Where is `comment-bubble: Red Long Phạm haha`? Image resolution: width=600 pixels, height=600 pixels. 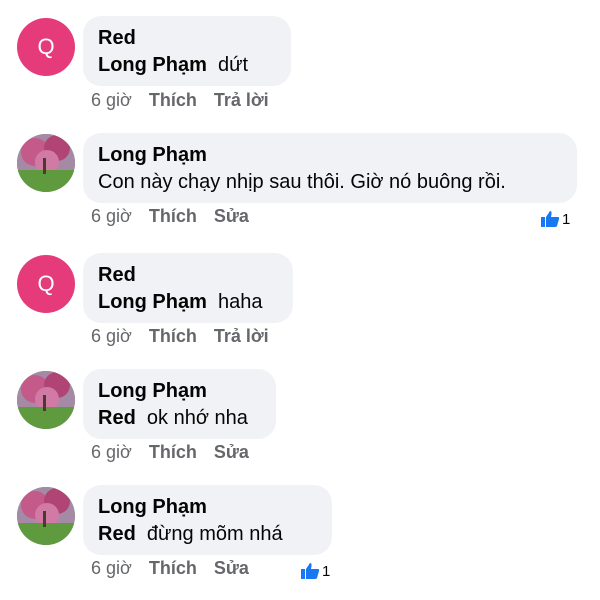 comment-bubble: Red Long Phạm haha is located at coordinates (188, 288).